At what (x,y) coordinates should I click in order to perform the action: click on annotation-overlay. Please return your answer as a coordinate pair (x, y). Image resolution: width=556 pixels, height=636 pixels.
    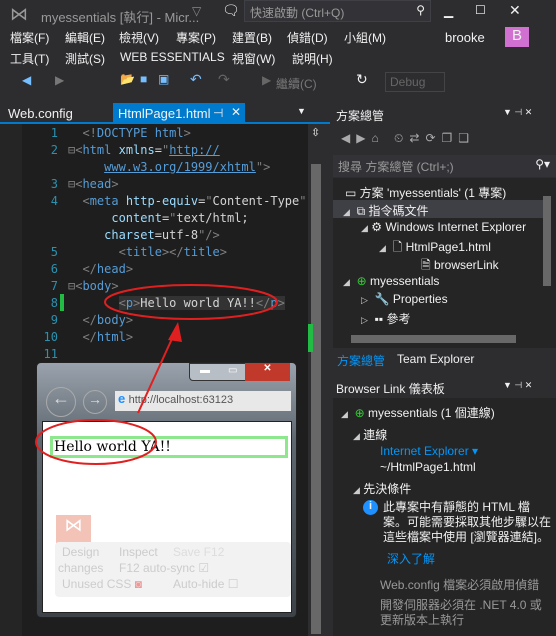
    Looking at the image, I should click on (156, 374).